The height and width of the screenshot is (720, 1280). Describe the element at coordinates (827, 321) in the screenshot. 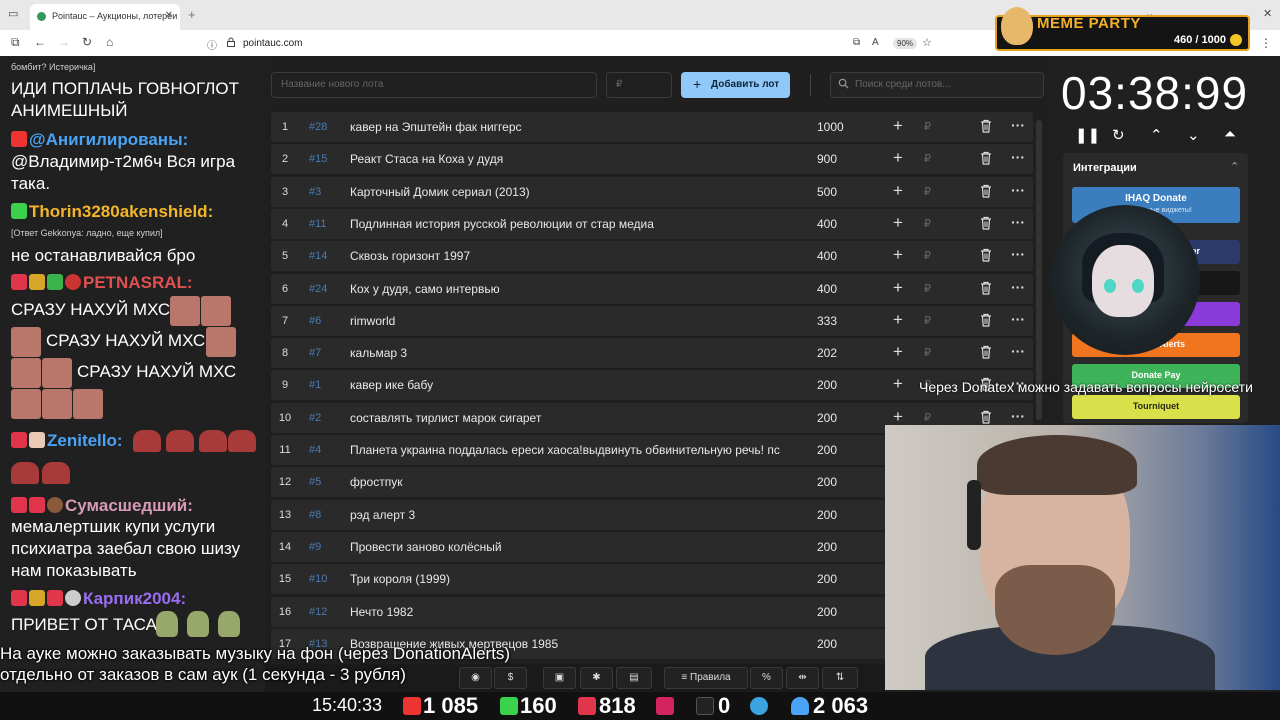

I see `lot-amount: 333` at that location.